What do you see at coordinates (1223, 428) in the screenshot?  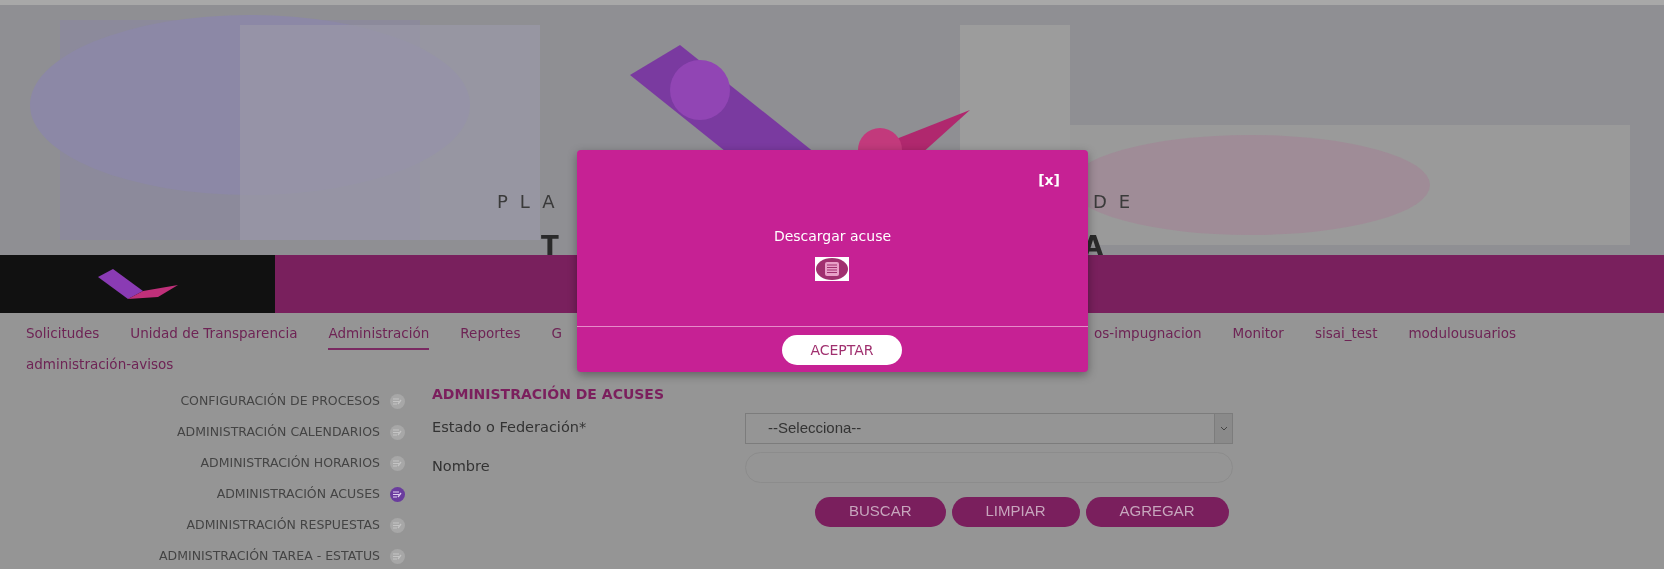 I see `caret-icon` at bounding box center [1223, 428].